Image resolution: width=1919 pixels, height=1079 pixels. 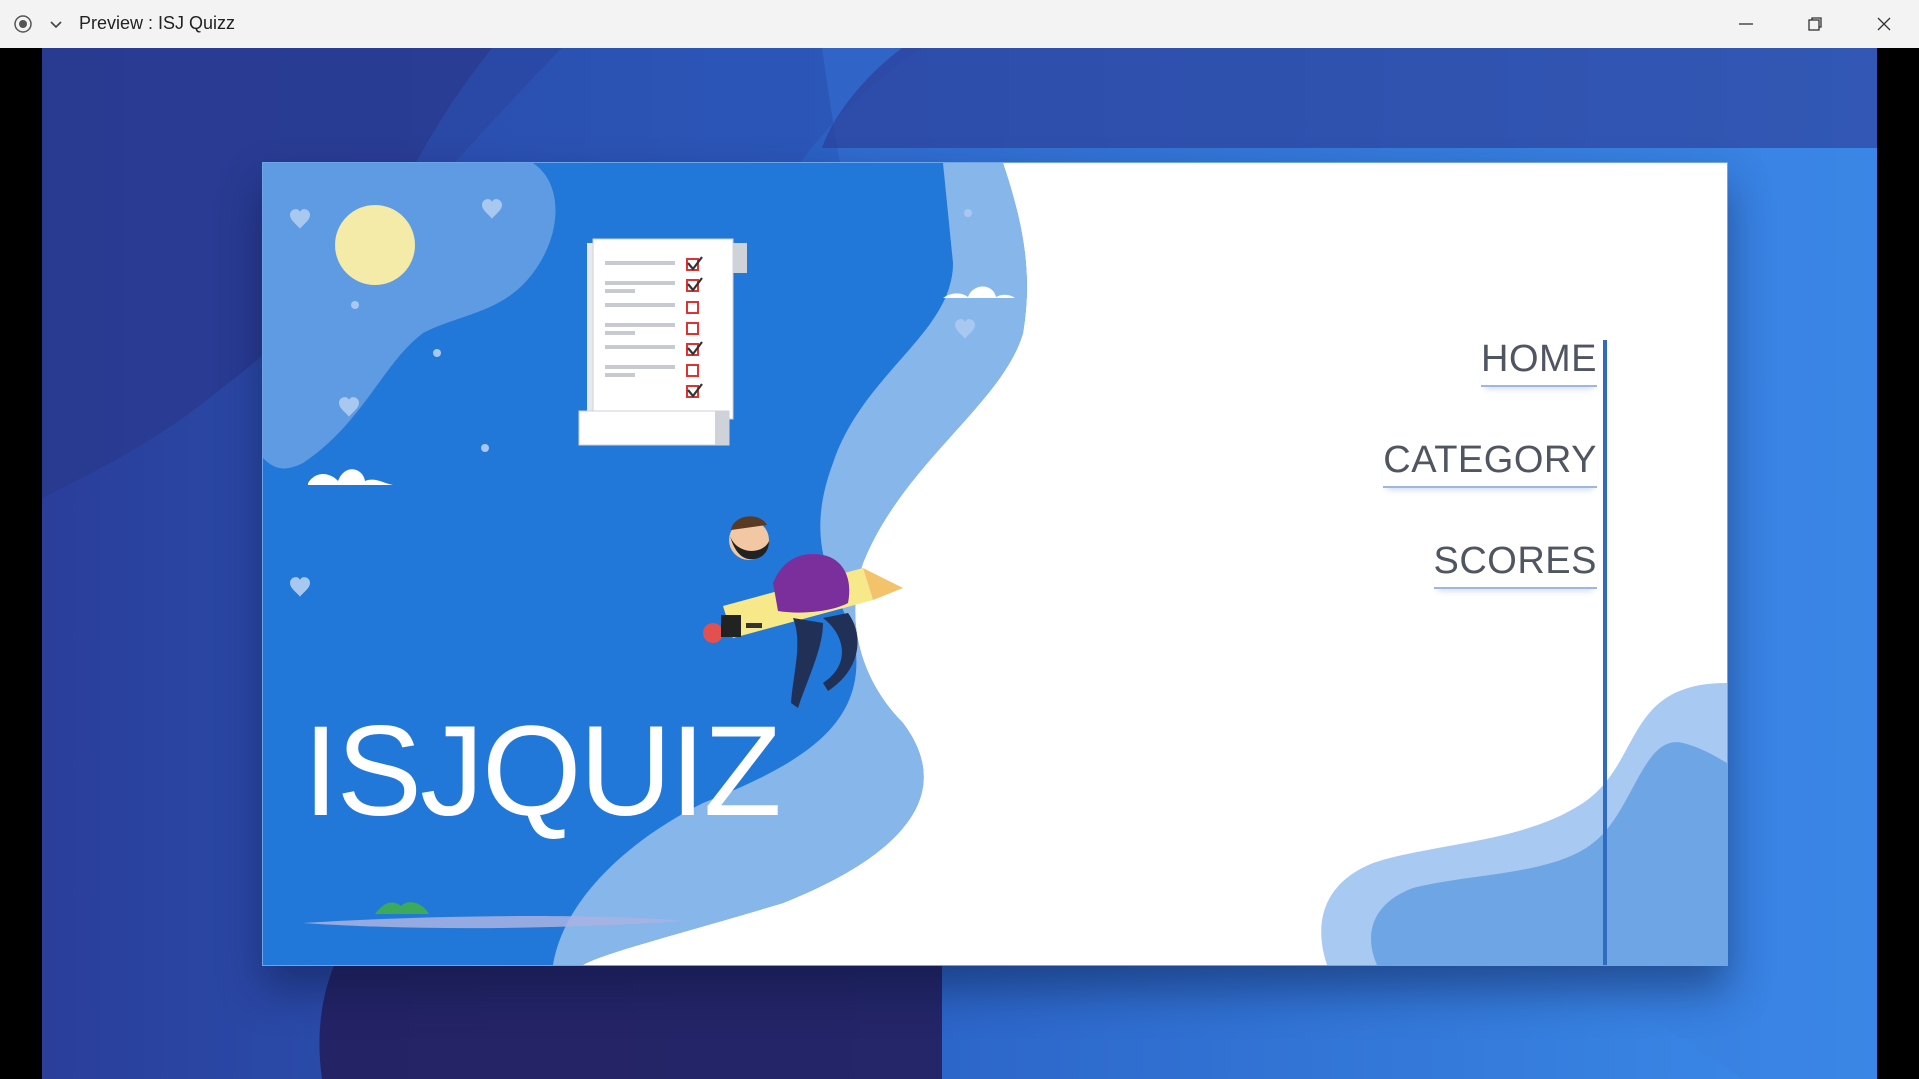 I want to click on minimize-button, so click(x=1746, y=24).